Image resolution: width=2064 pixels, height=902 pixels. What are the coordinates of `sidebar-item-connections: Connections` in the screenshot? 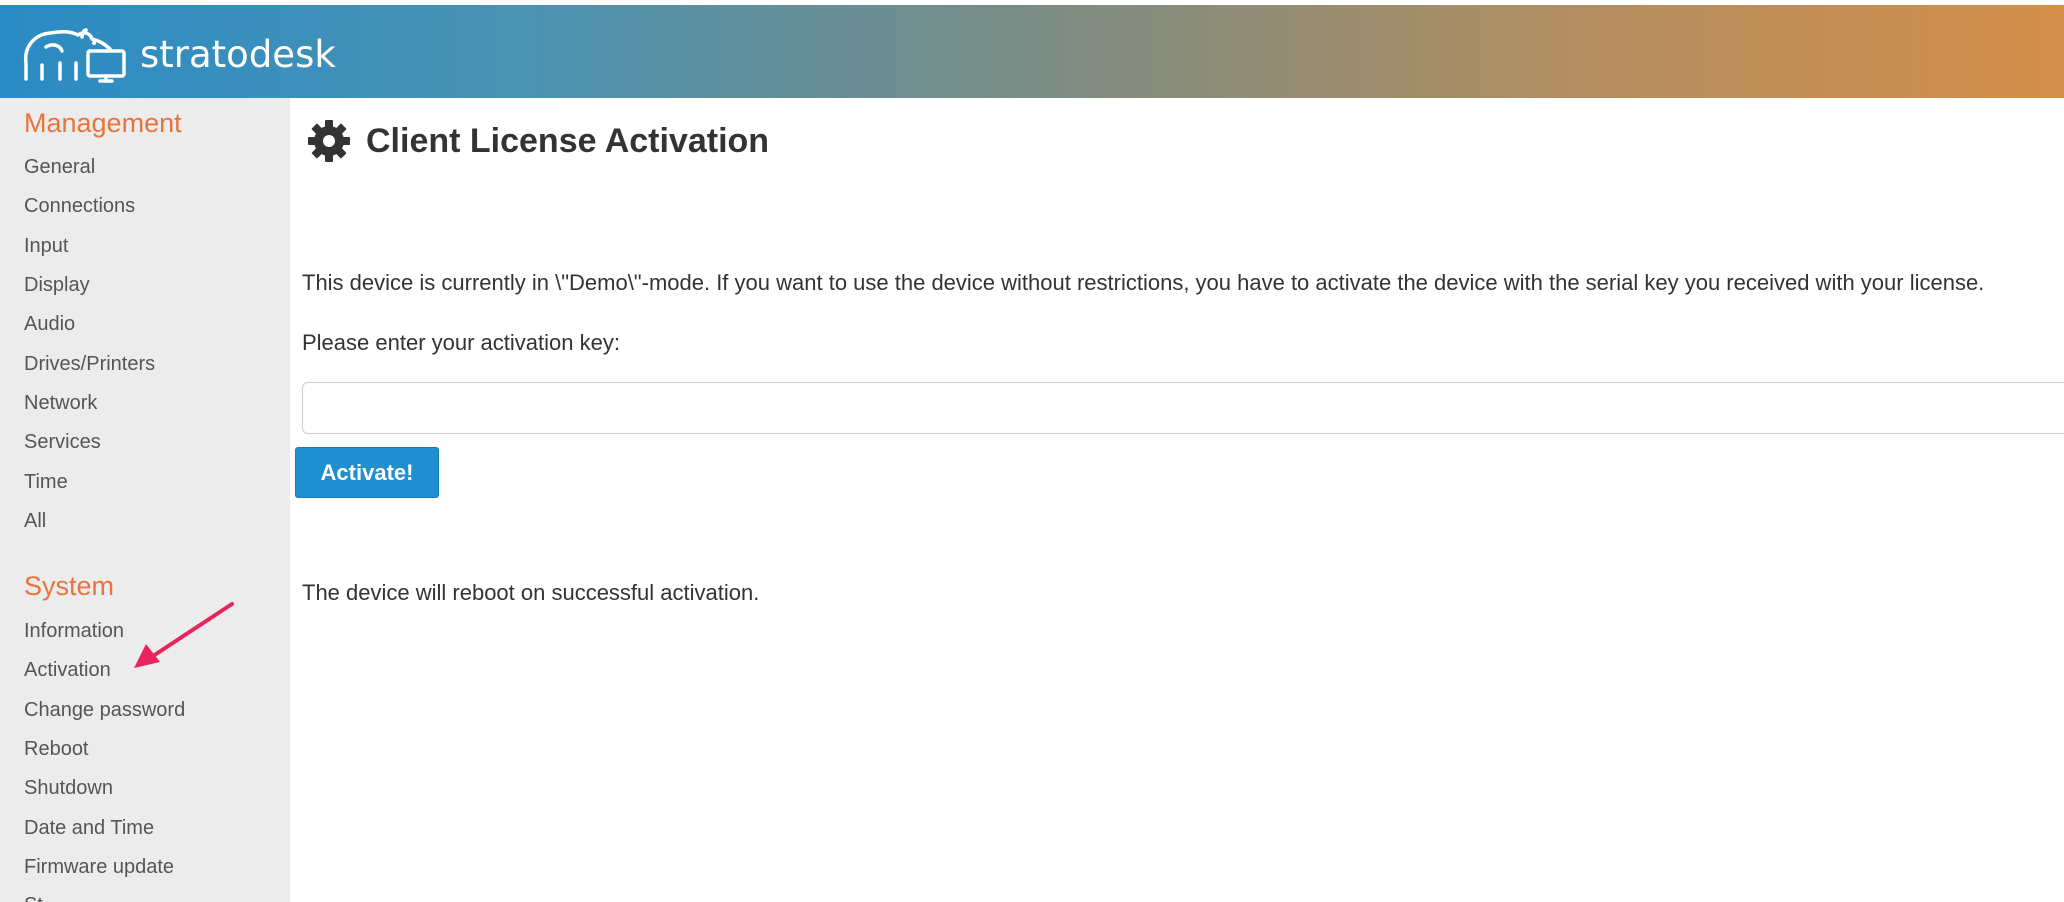 It's located at (79, 206).